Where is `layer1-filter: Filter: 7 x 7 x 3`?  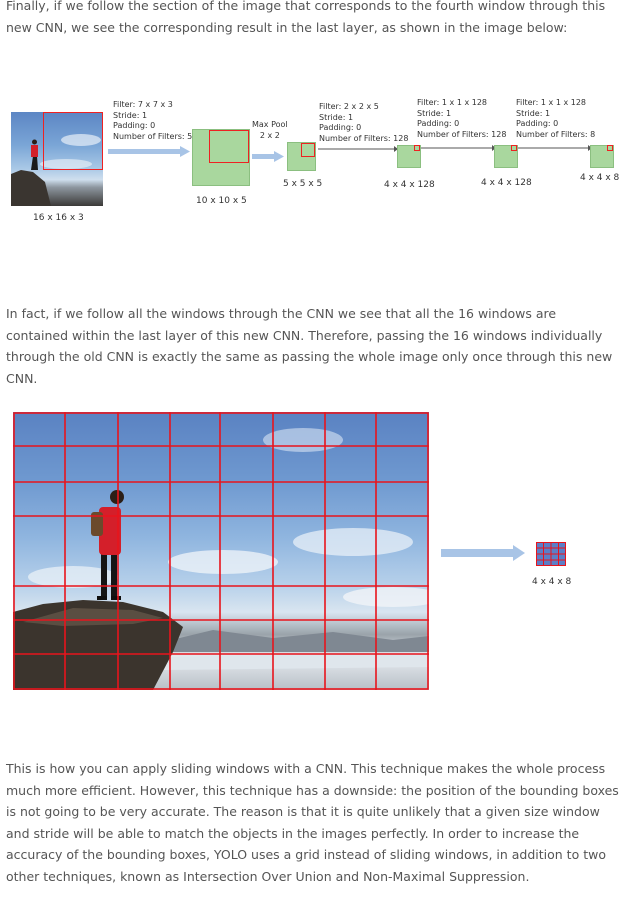
layer1-filter: Filter: 7 x 7 x 3 is located at coordinates (143, 104).